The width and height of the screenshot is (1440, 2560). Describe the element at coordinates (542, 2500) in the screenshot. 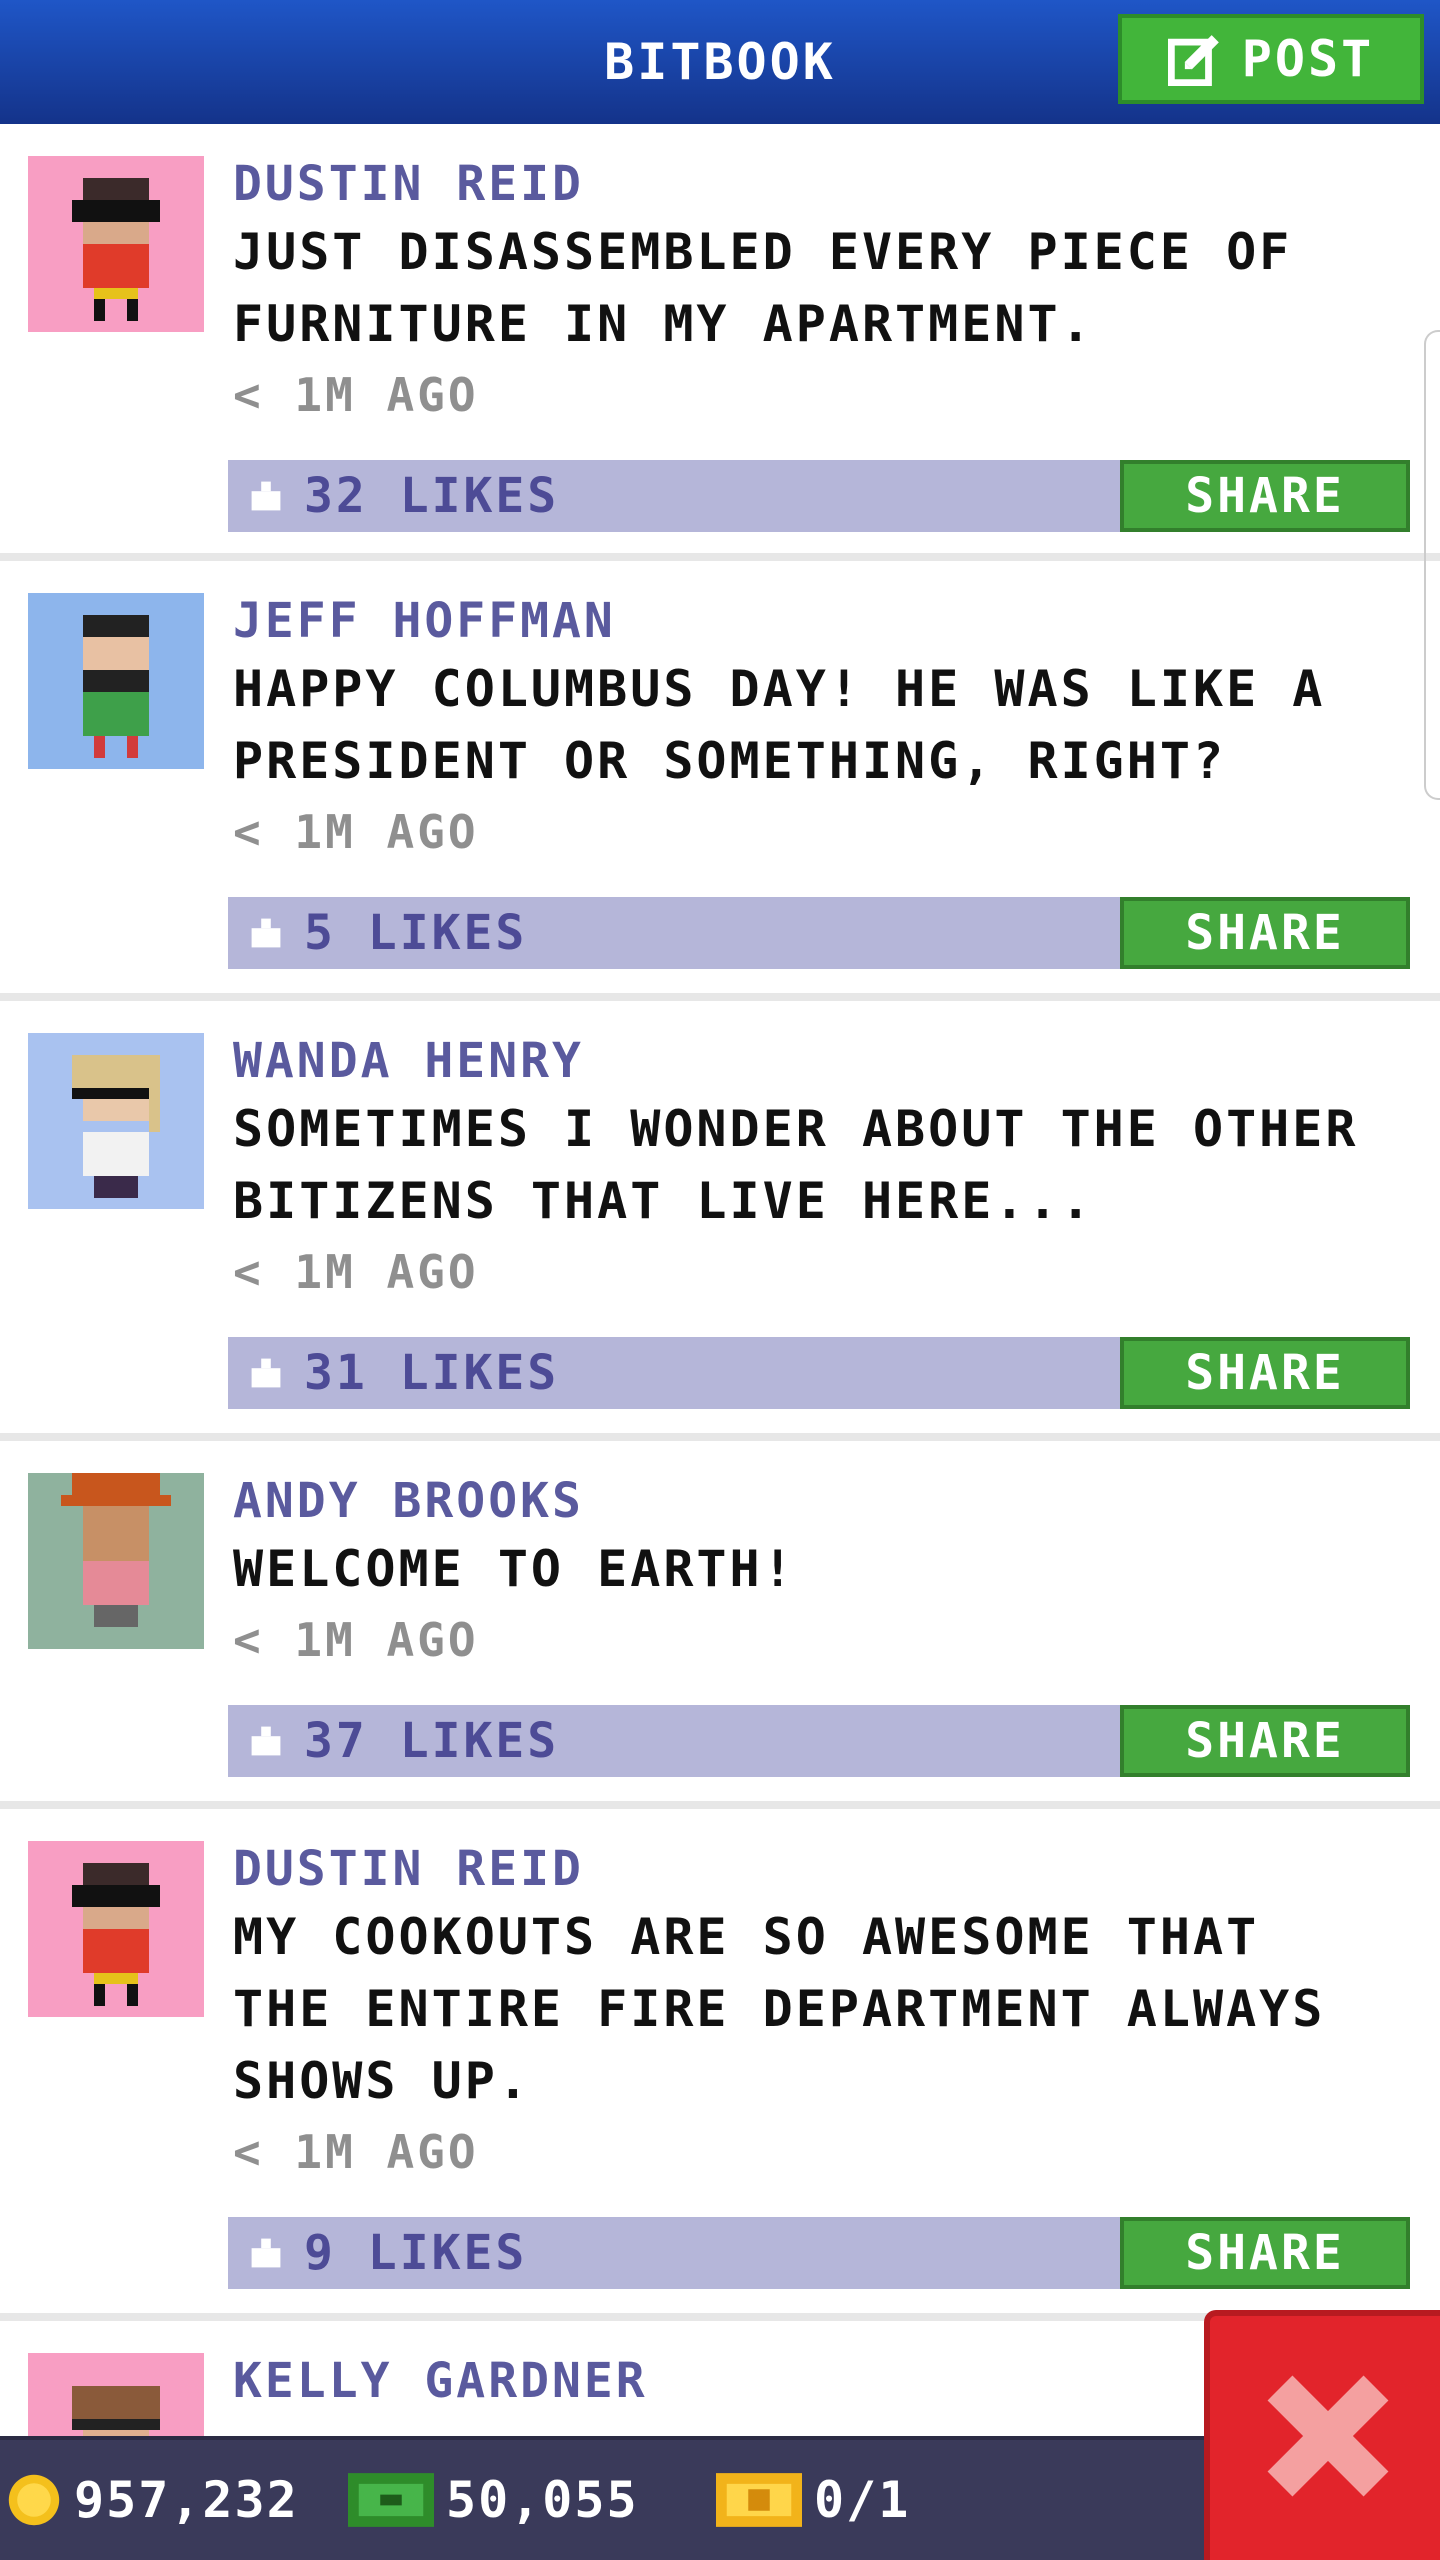

I see `bux-value: 50,055` at that location.